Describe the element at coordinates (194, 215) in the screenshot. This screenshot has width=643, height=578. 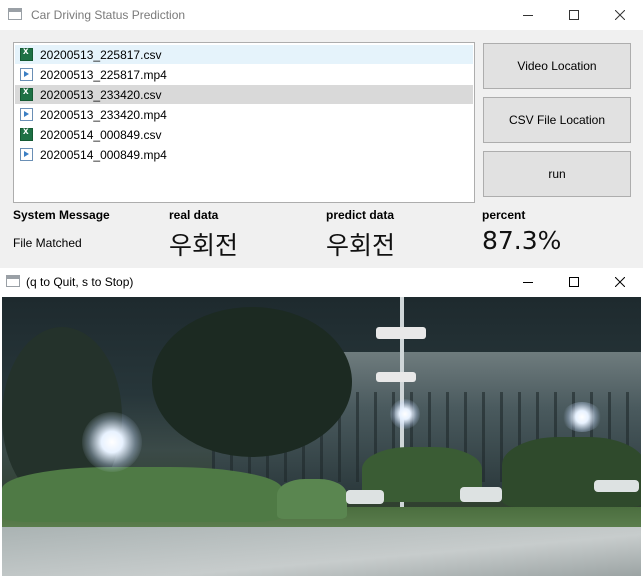
I see `real-data-label: real data` at that location.